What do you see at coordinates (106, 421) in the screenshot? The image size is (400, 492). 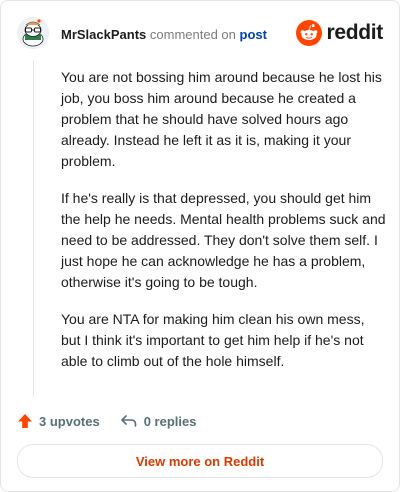 I see `comment-actions: 3 upvotes 0 replies` at bounding box center [106, 421].